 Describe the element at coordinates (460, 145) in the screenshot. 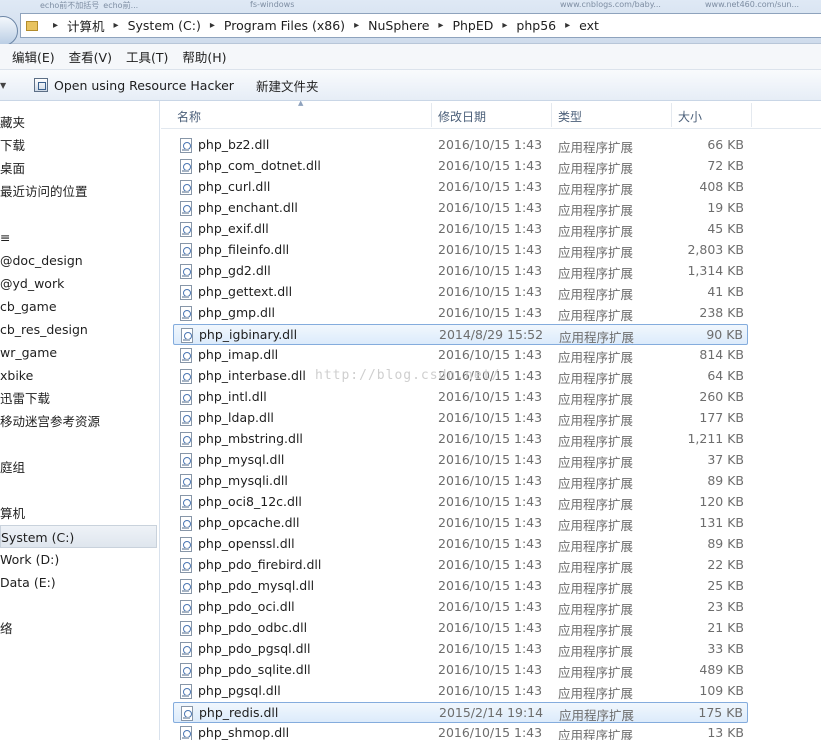

I see `file-row: php_bz2.dll 2016/10/15 1:43 应用程序扩展 66 KB` at that location.